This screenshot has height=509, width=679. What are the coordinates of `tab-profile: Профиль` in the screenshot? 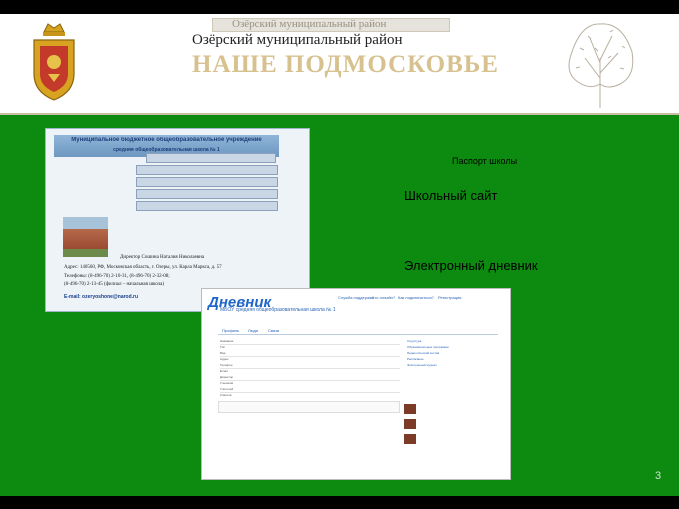 It's located at (230, 330).